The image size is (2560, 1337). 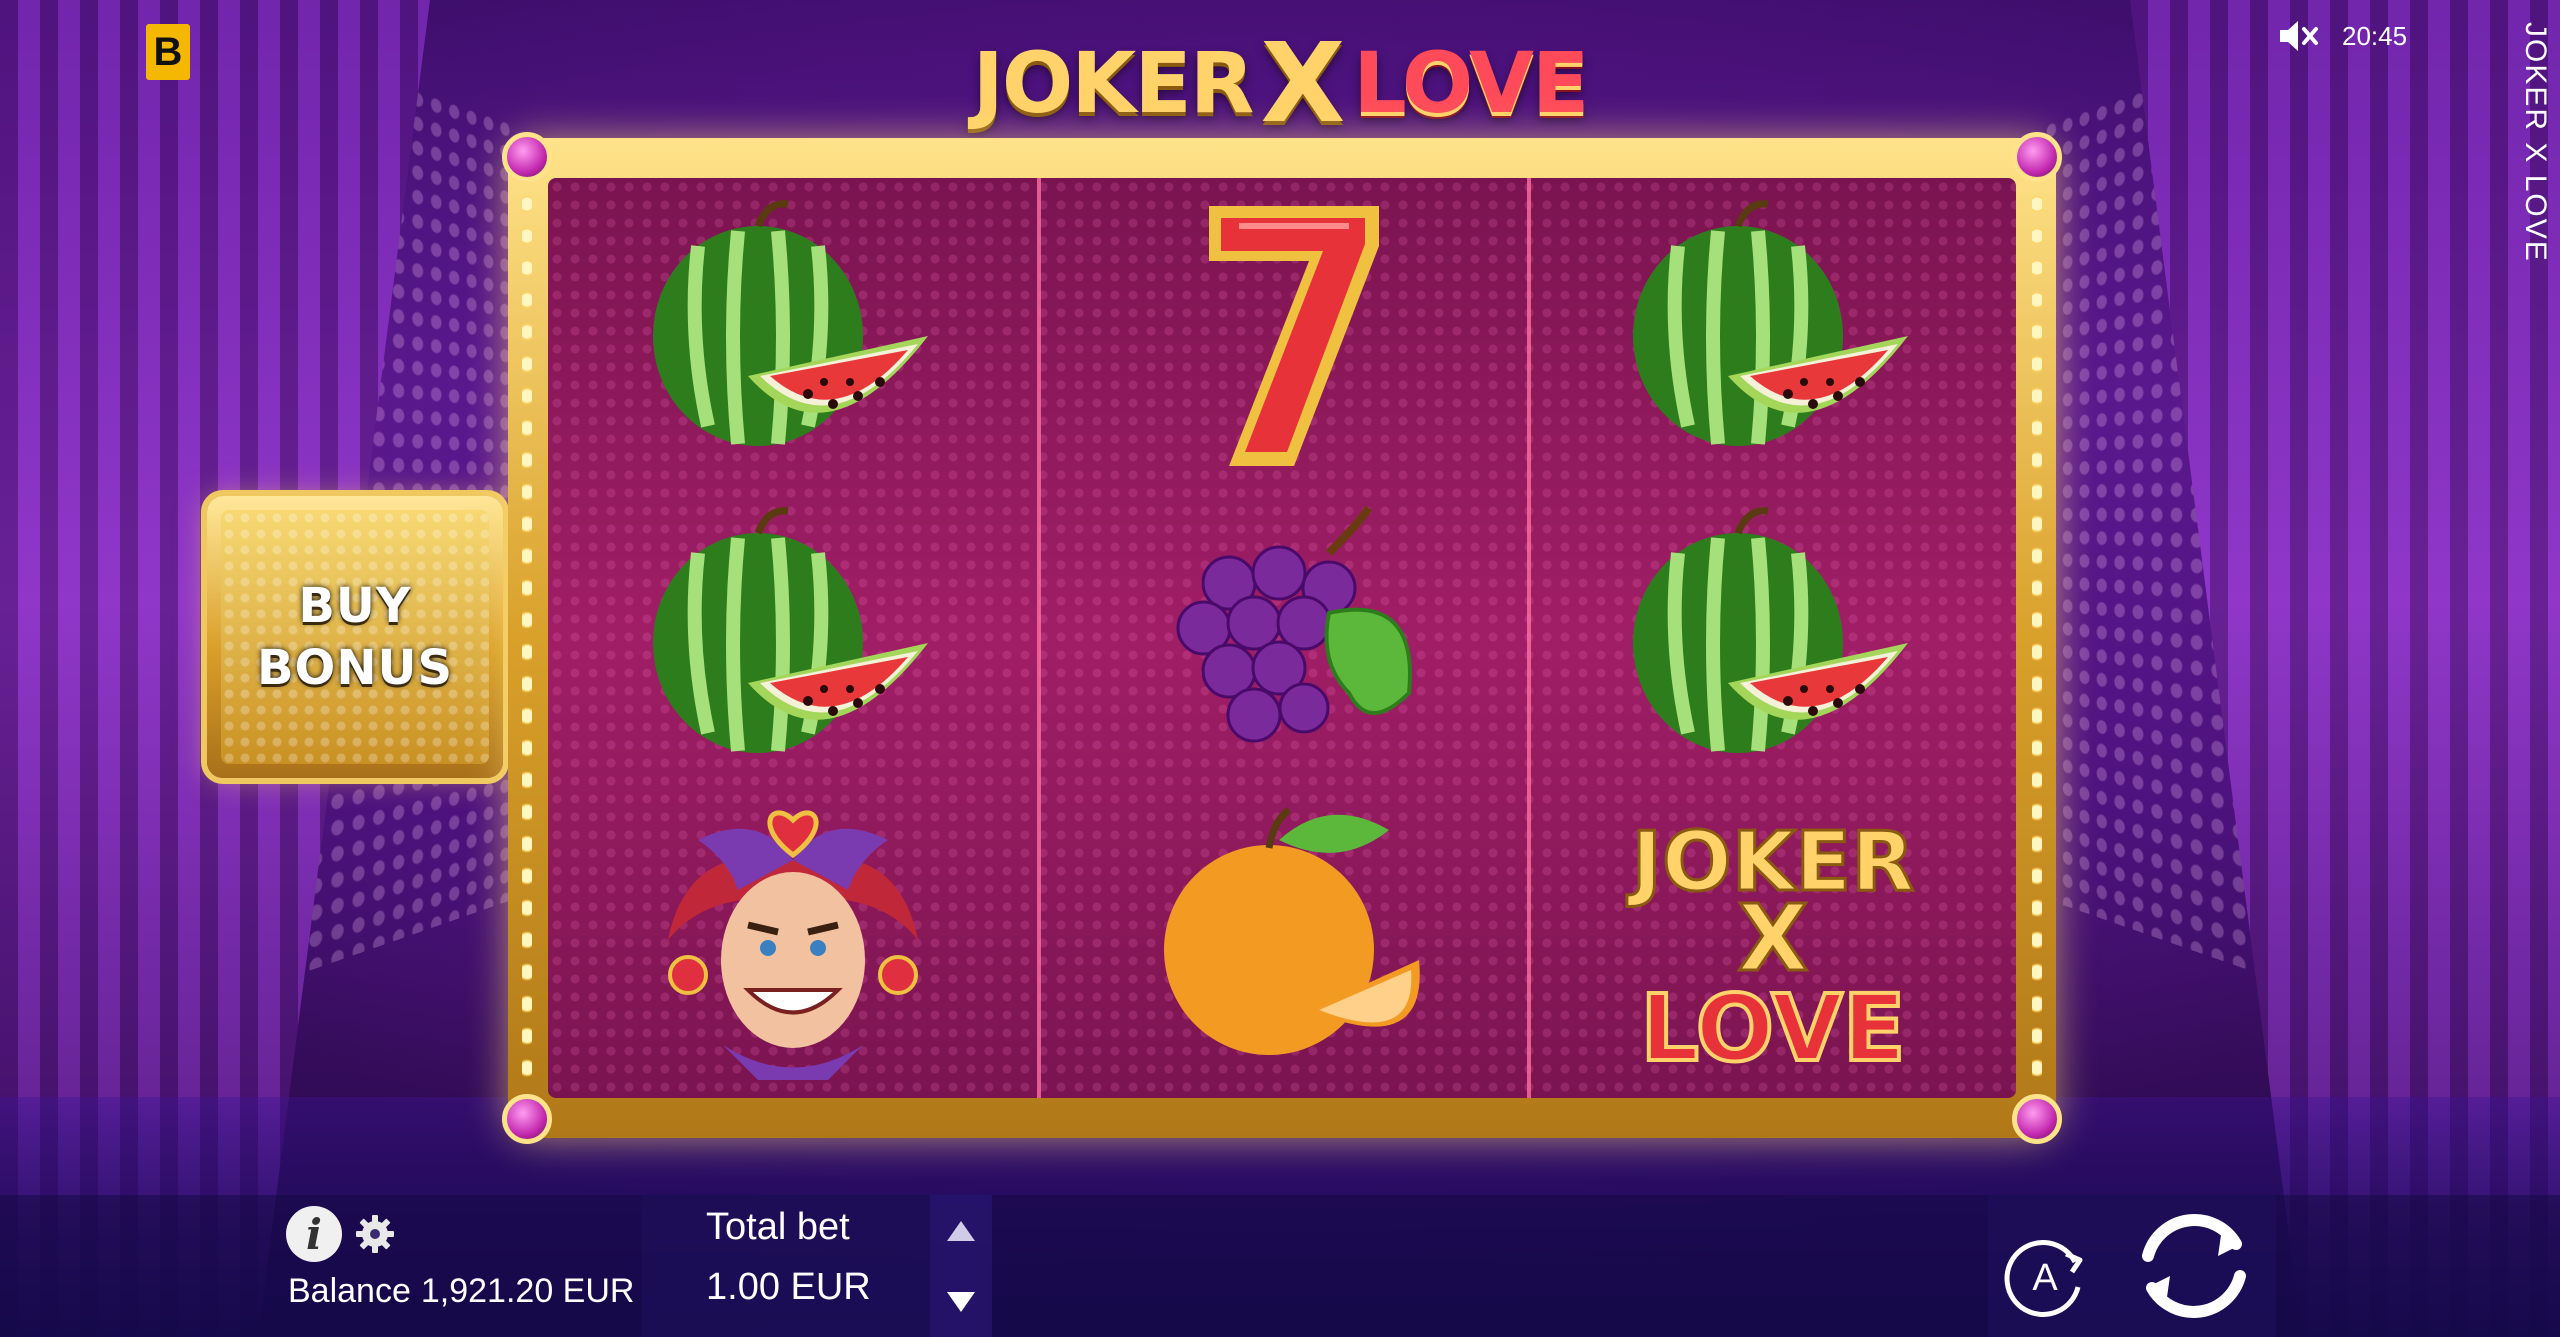 I want to click on joker-x-love-logo-icon: JOKER X LOVE, so click(x=1770, y=948).